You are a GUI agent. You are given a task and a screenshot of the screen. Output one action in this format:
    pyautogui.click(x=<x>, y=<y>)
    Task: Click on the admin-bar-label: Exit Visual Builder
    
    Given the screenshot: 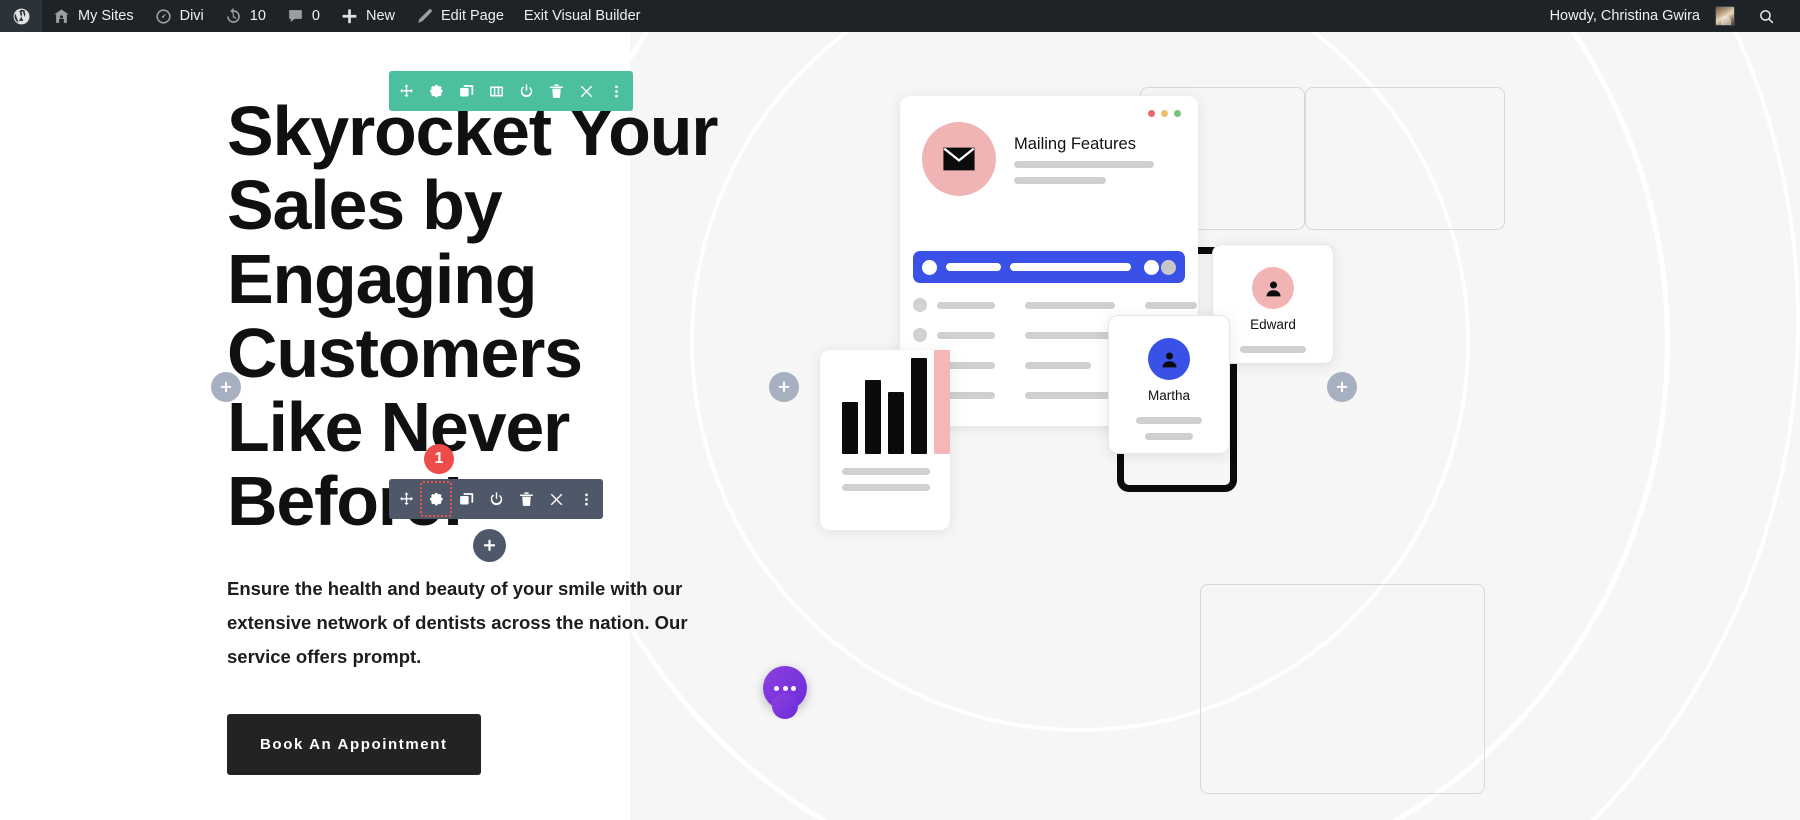 What is the action you would take?
    pyautogui.click(x=582, y=16)
    